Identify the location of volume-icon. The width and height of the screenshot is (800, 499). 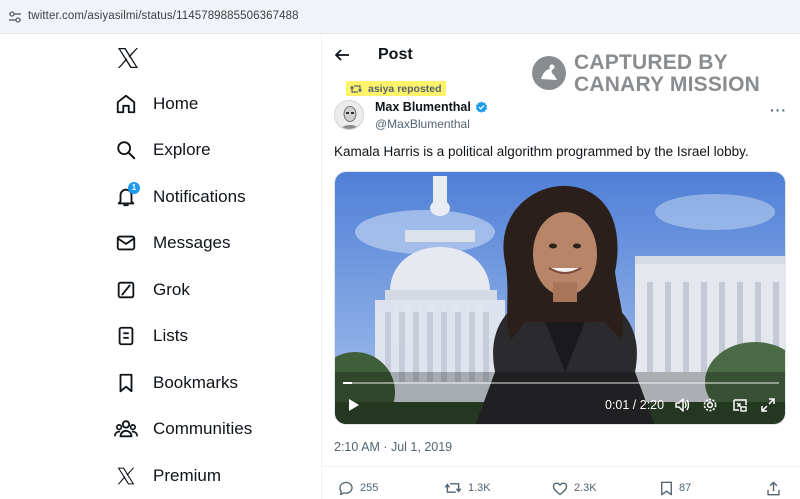
(682, 405).